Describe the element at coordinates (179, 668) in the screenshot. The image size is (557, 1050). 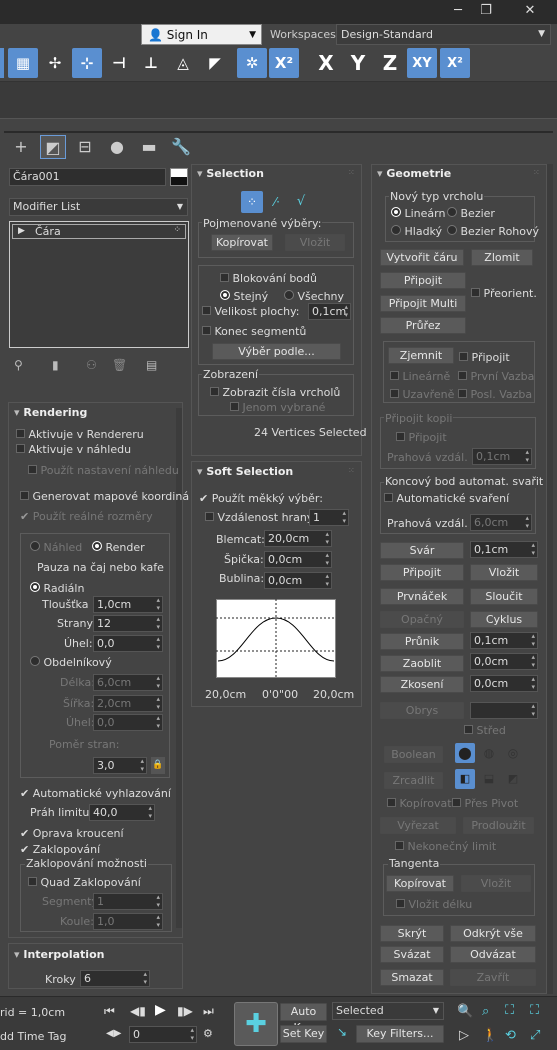
I see `rollout-scrollbar` at that location.